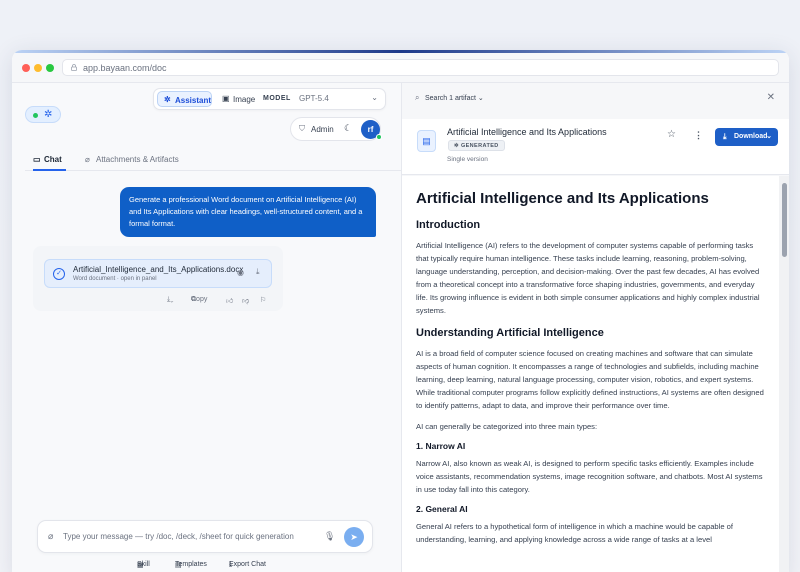 The image size is (800, 572). Describe the element at coordinates (50, 536) in the screenshot. I see `attach-paperclip-icon: ⌀` at that location.